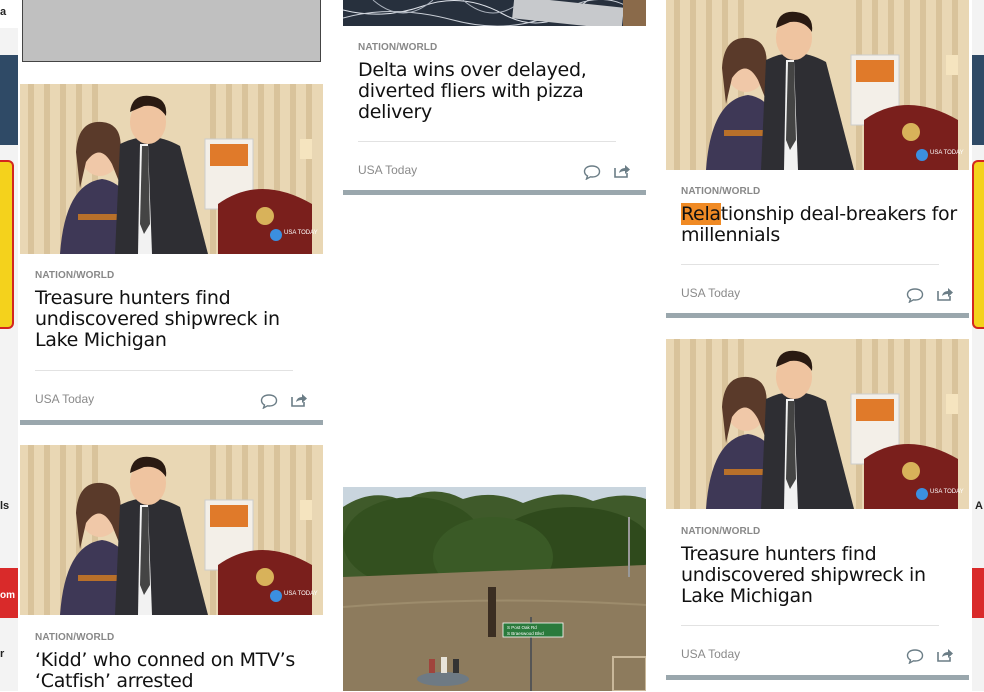 This screenshot has height=692, width=984. I want to click on story-card: S Post Oak Rd S Braeswood Blvd, so click(494, 589).